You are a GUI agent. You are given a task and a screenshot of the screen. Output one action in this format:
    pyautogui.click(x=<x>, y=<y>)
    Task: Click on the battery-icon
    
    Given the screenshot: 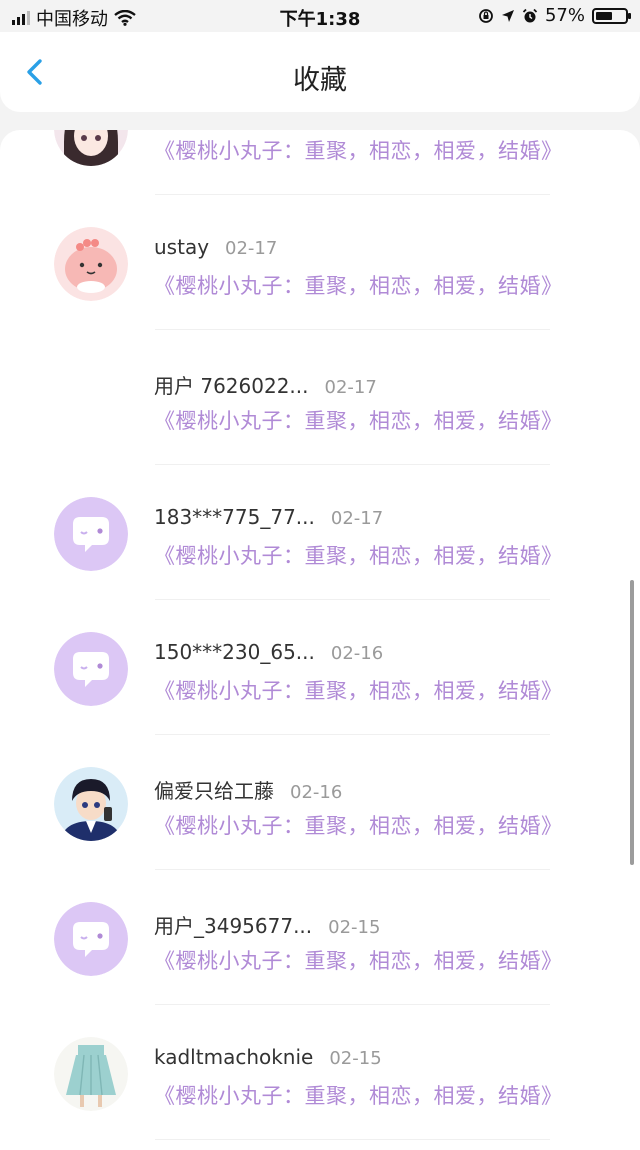 What is the action you would take?
    pyautogui.click(x=611, y=15)
    